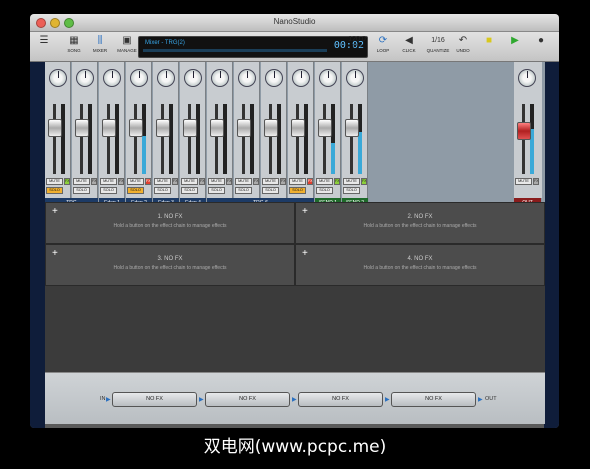 The image size is (590, 469). Describe the element at coordinates (383, 47) in the screenshot. I see `loop-button: ⟳ LOOP` at that location.